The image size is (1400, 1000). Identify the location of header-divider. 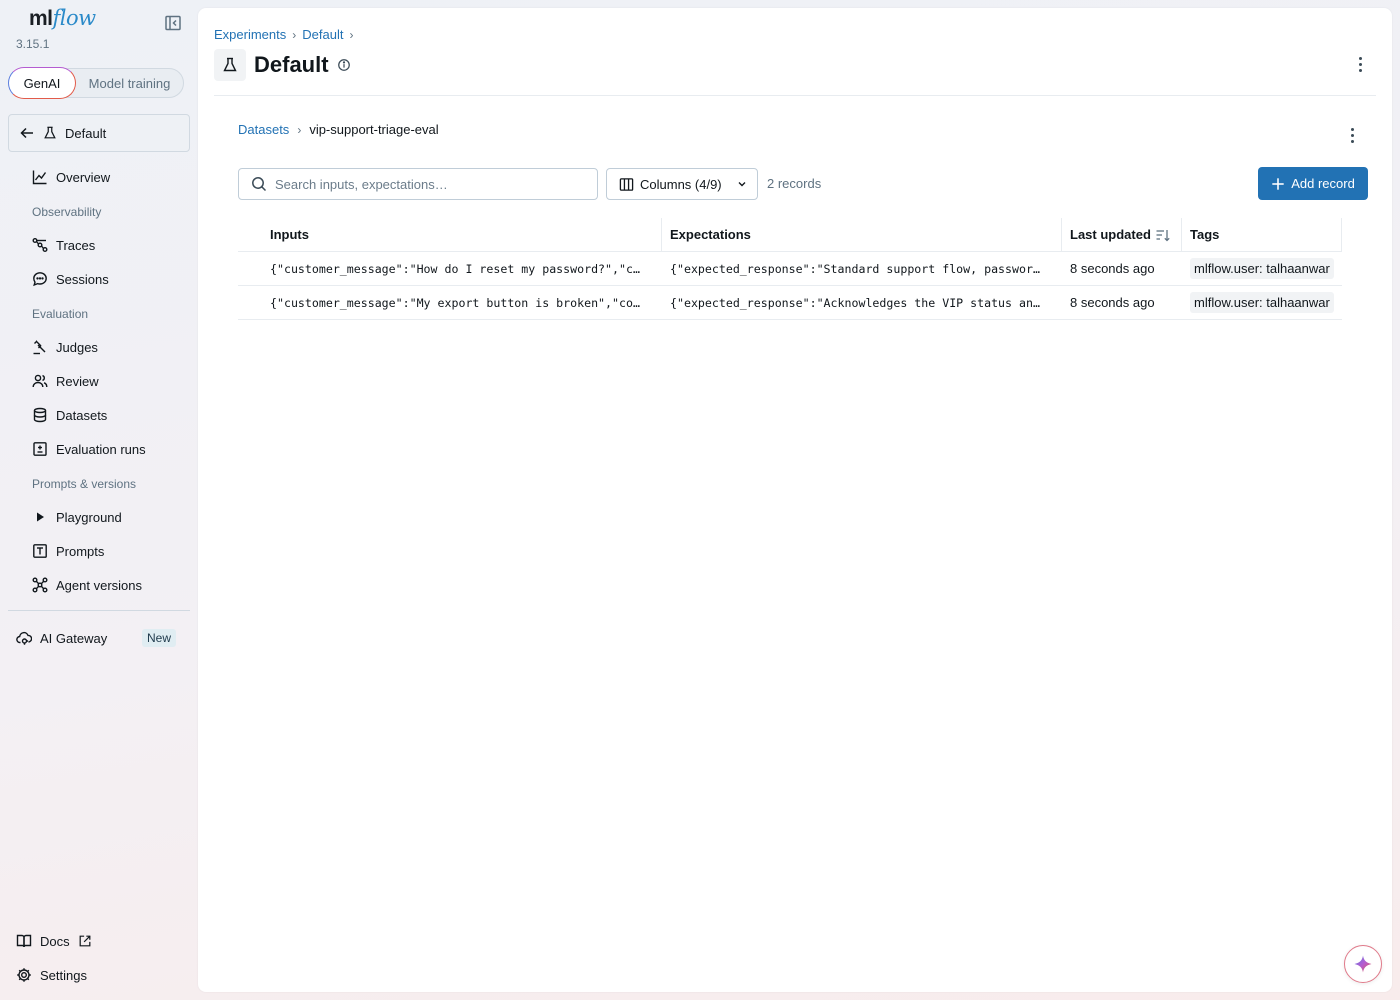
(795, 95).